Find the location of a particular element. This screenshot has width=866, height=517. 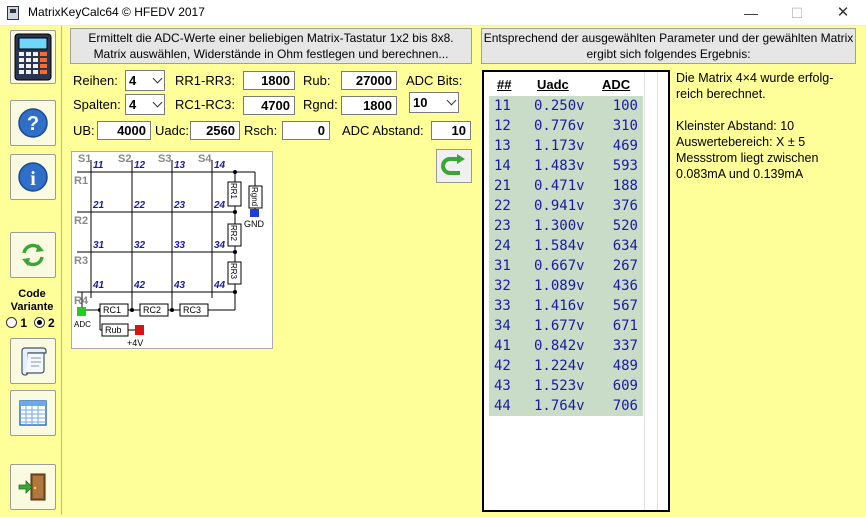

info-button: i is located at coordinates (33, 177).